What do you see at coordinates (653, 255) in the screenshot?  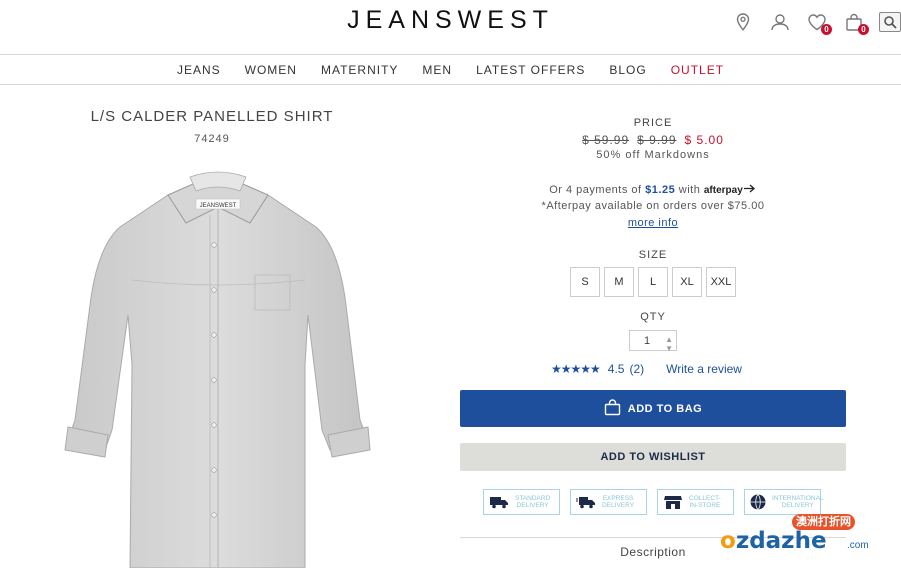 I see `size-label: SIZE` at bounding box center [653, 255].